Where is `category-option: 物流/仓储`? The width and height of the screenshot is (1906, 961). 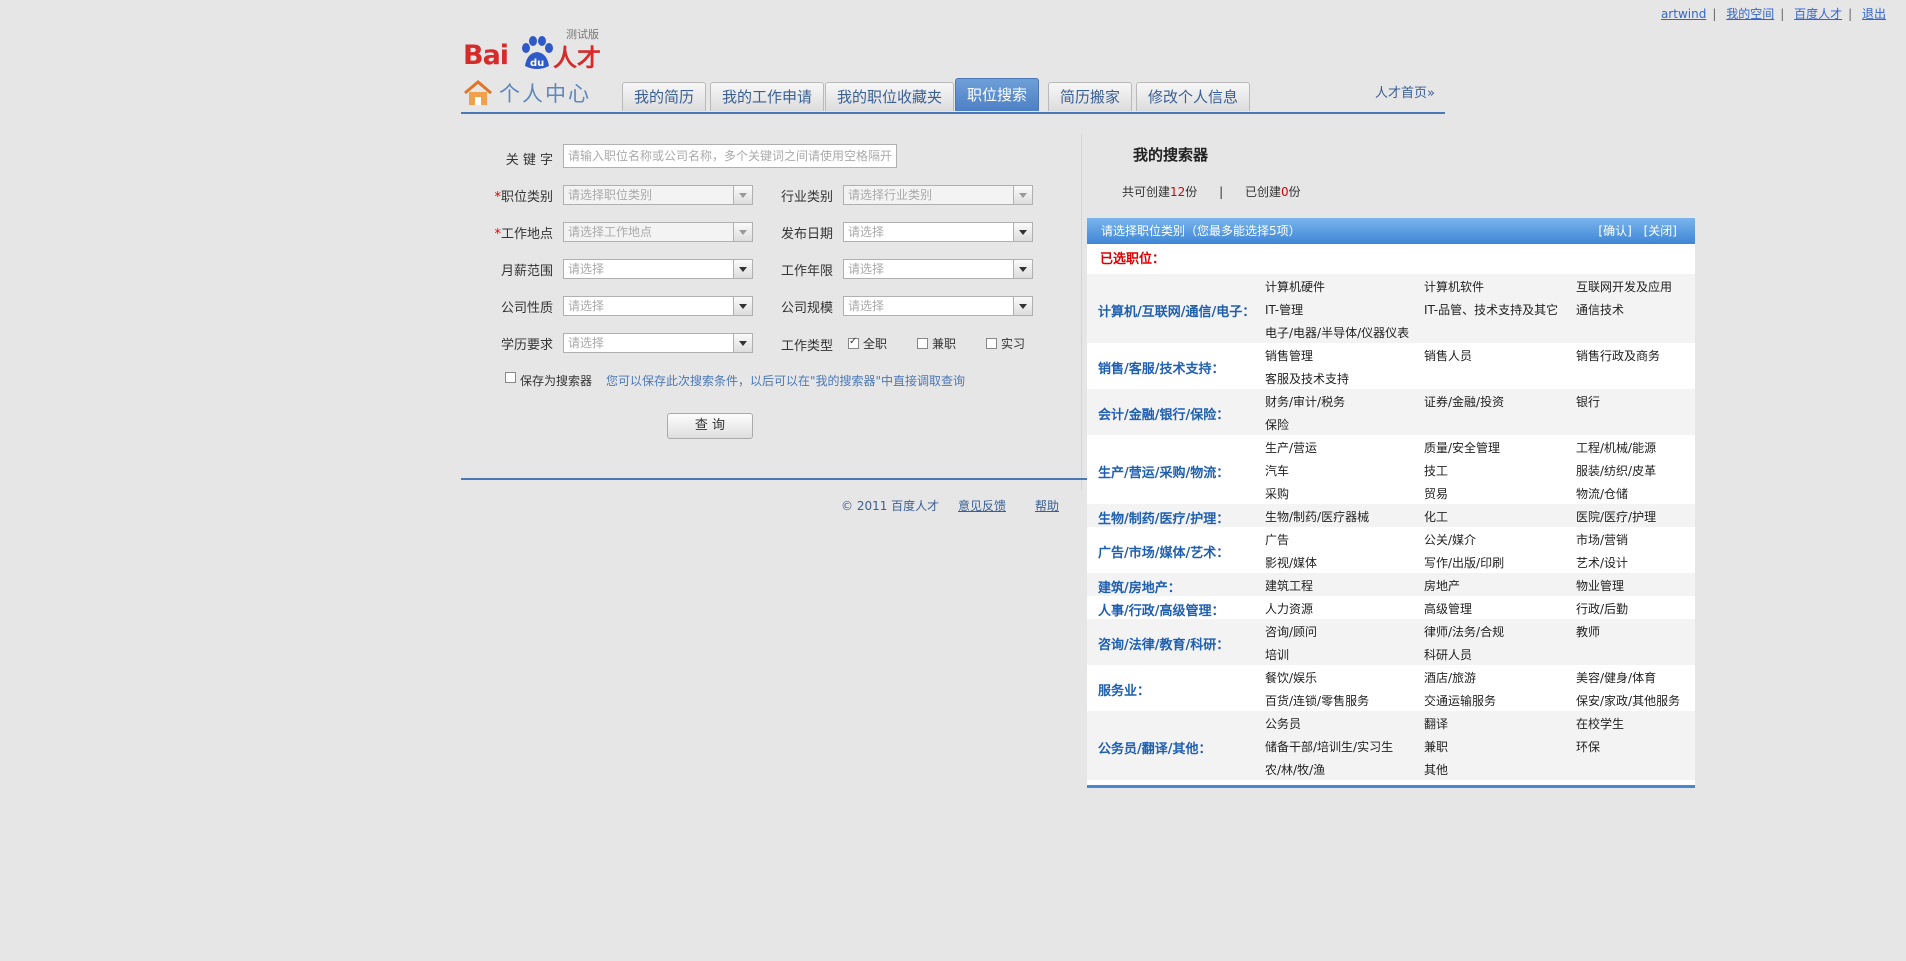
category-option: 物流/仓储 is located at coordinates (1602, 493).